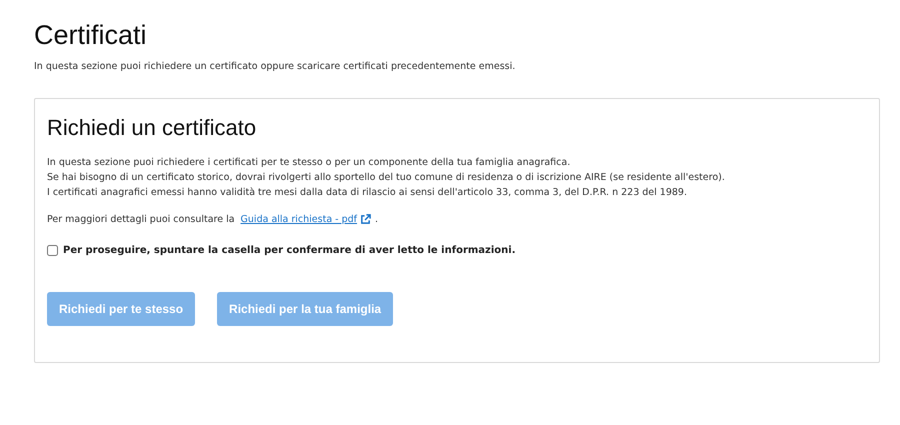 This screenshot has width=900, height=425. I want to click on info-text: Se hai bisogno di un certificato storico, dovrai rivolgerti allo sportello del tuo comune di residenza o di iscrizione AIRE (se residente all'estero)., so click(386, 177).